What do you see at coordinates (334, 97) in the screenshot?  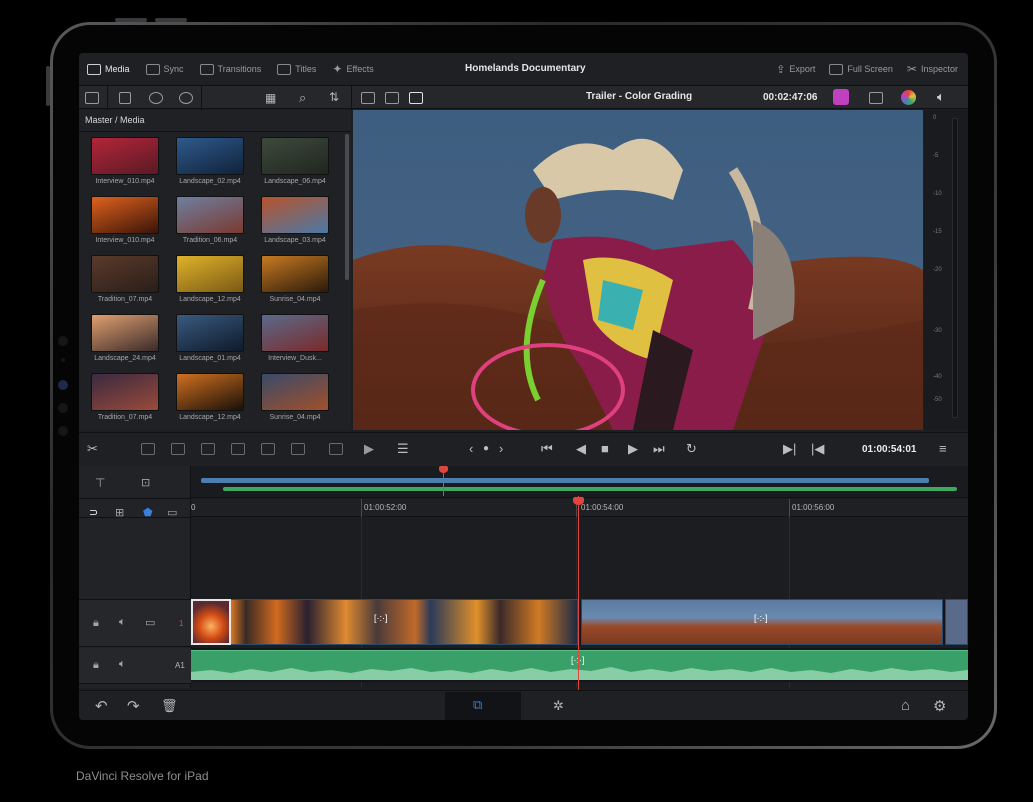 I see `sort-icon: ⇅` at bounding box center [334, 97].